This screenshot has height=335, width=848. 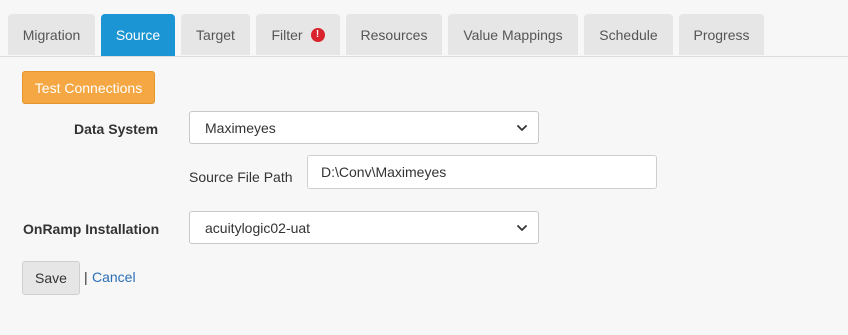 What do you see at coordinates (258, 227) in the screenshot?
I see `onramp-installation-value: acuitylogic02-uat` at bounding box center [258, 227].